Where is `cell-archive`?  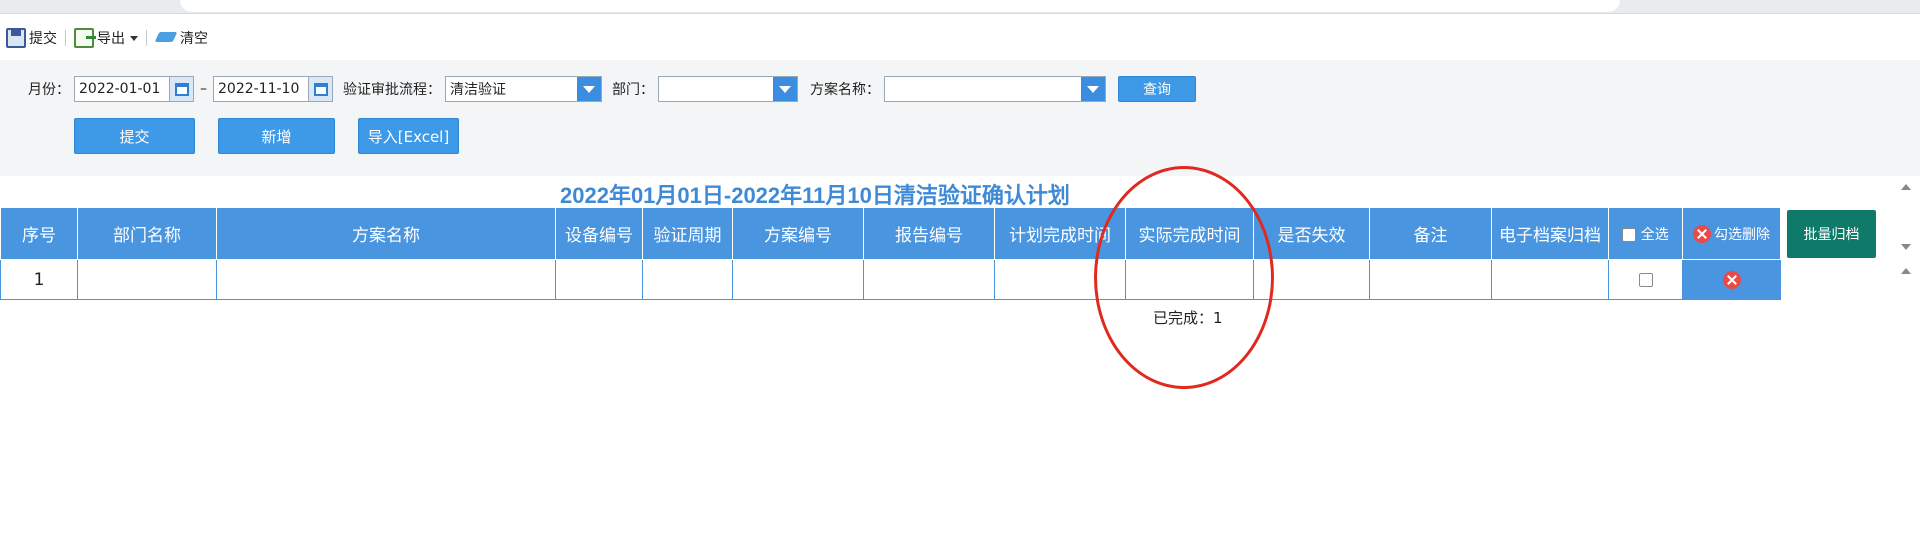
cell-archive is located at coordinates (1550, 279).